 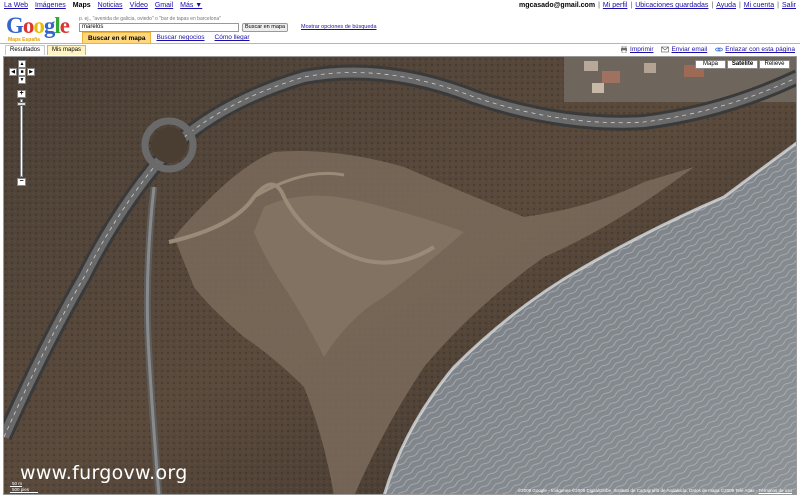 I want to click on map-type-button-1: Satélite, so click(x=742, y=64).